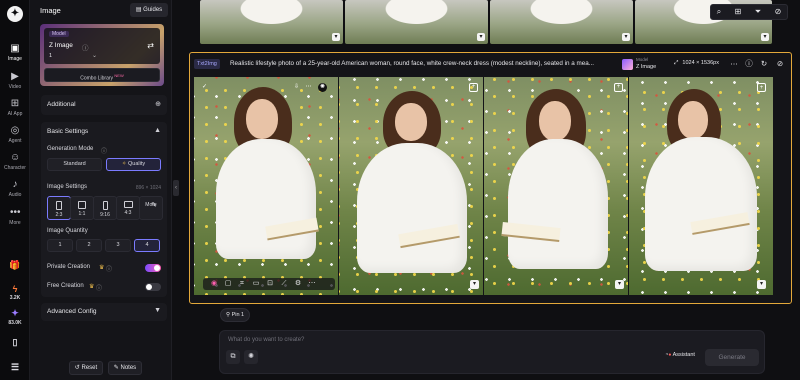  Describe the element at coordinates (151, 208) in the screenshot. I see `ratio-more-option: ✎ More` at that location.